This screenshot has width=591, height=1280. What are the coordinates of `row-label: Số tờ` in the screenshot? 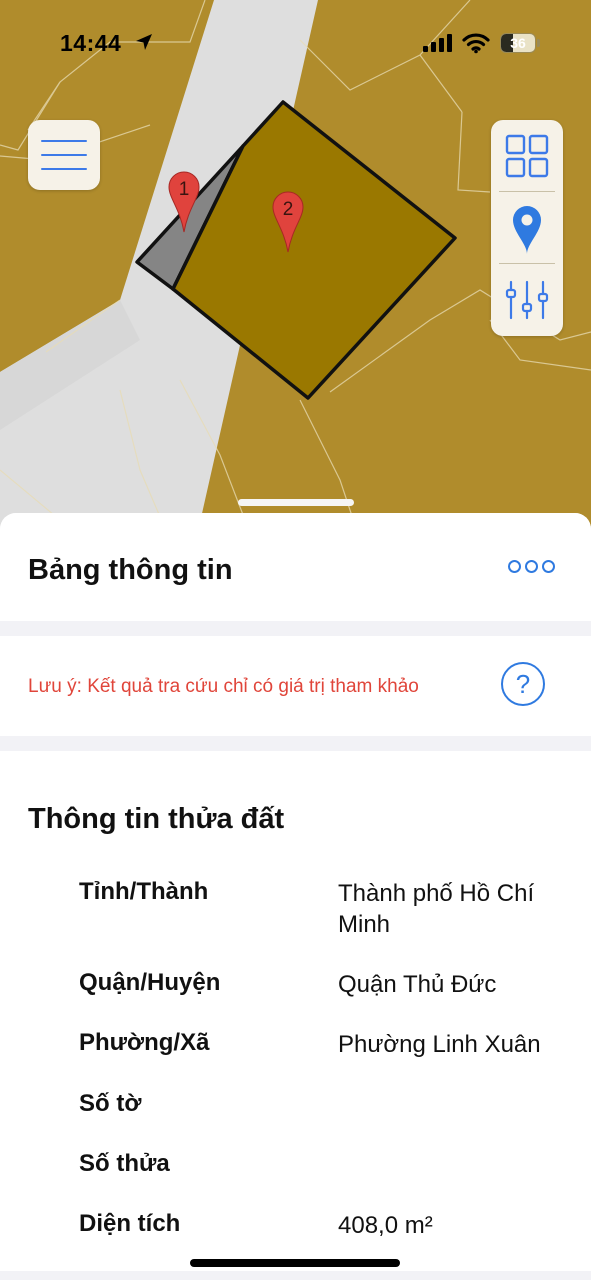 It's located at (110, 1103).